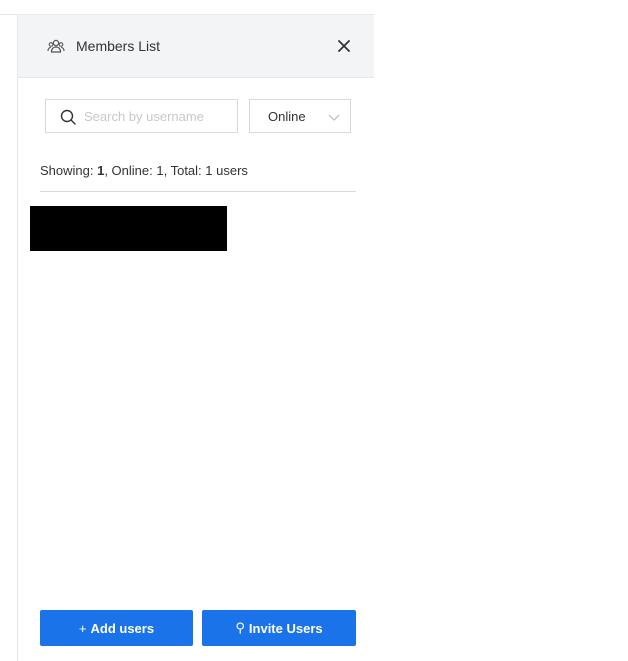 The image size is (628, 661). Describe the element at coordinates (287, 116) in the screenshot. I see `status-filter-value: Online` at that location.